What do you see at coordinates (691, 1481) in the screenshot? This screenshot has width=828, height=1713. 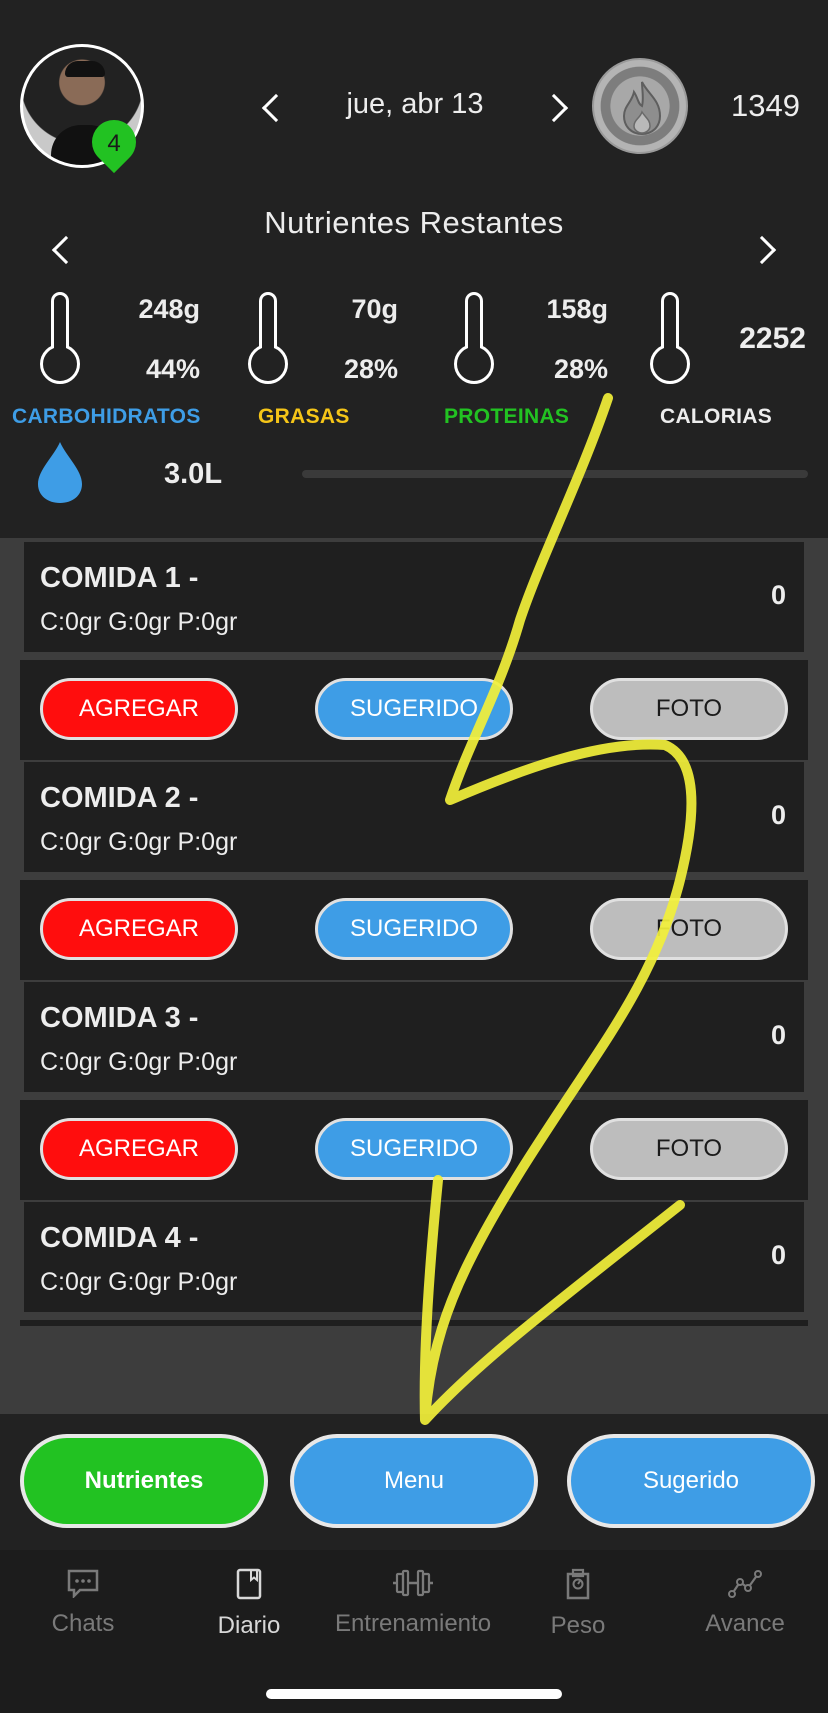 I see `suggested-menu-button: Sugerido` at bounding box center [691, 1481].